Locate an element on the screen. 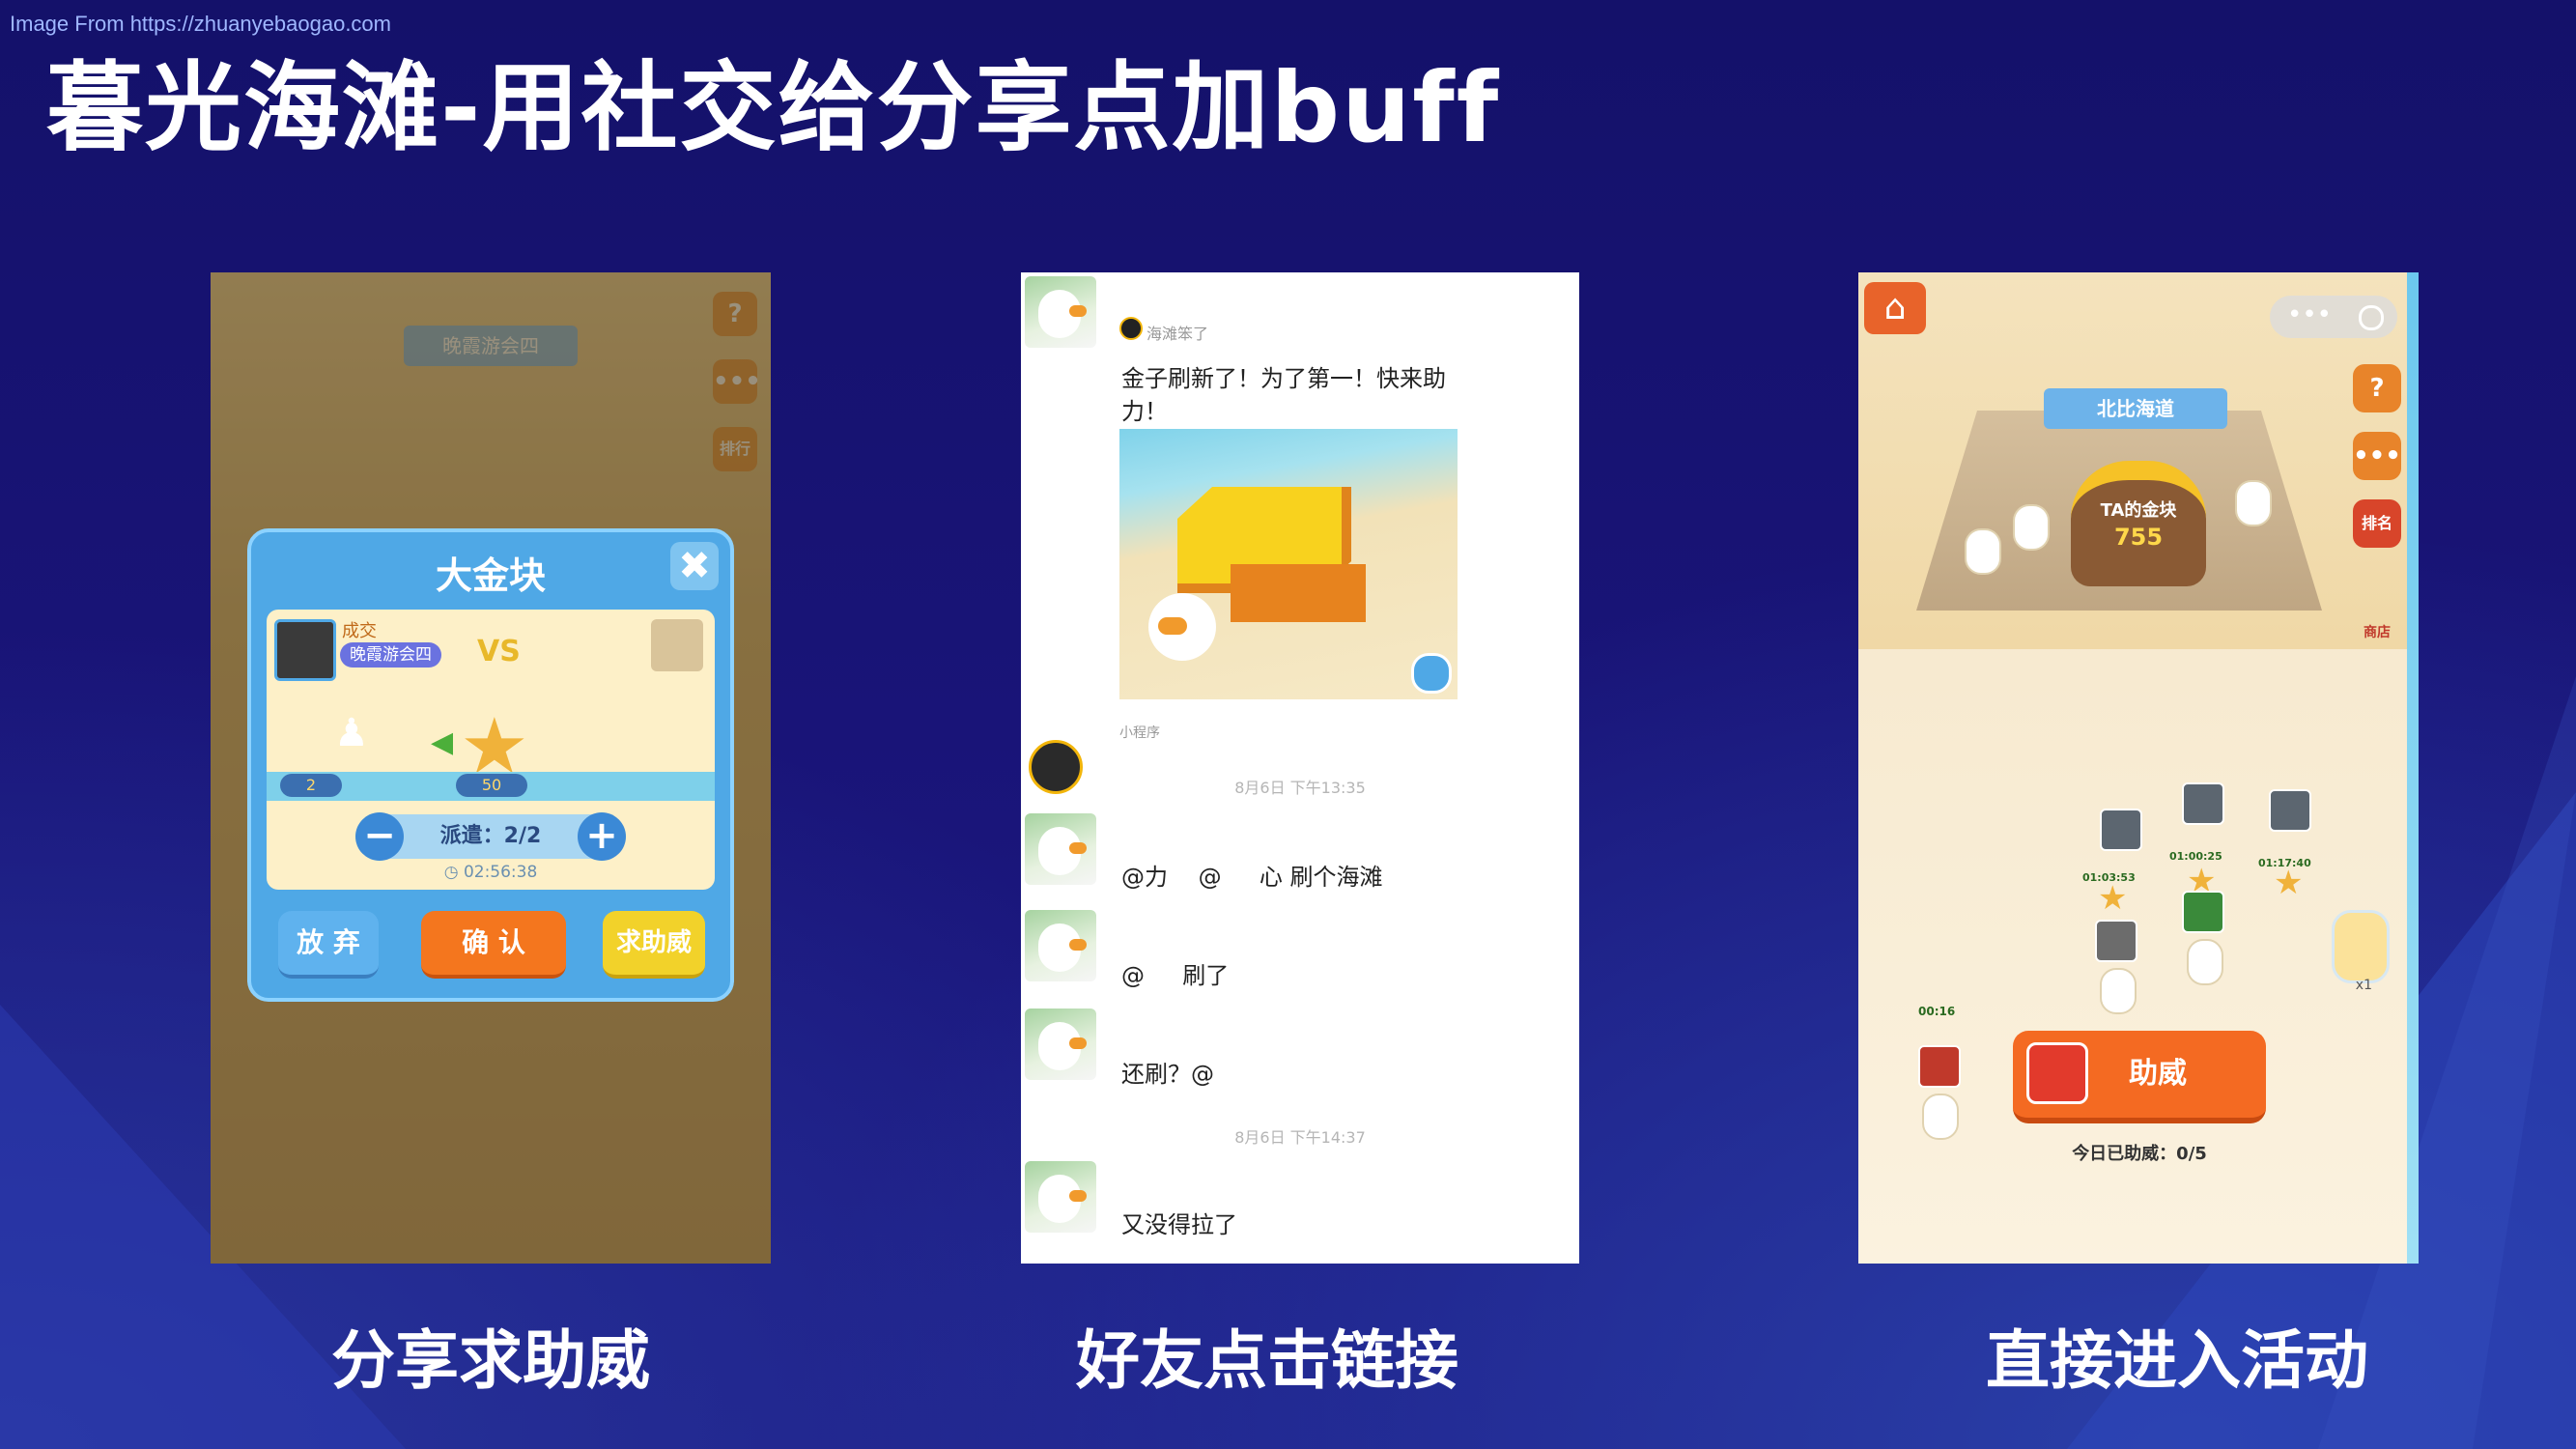 This screenshot has width=2576, height=1449. share-card-image is located at coordinates (1288, 564).